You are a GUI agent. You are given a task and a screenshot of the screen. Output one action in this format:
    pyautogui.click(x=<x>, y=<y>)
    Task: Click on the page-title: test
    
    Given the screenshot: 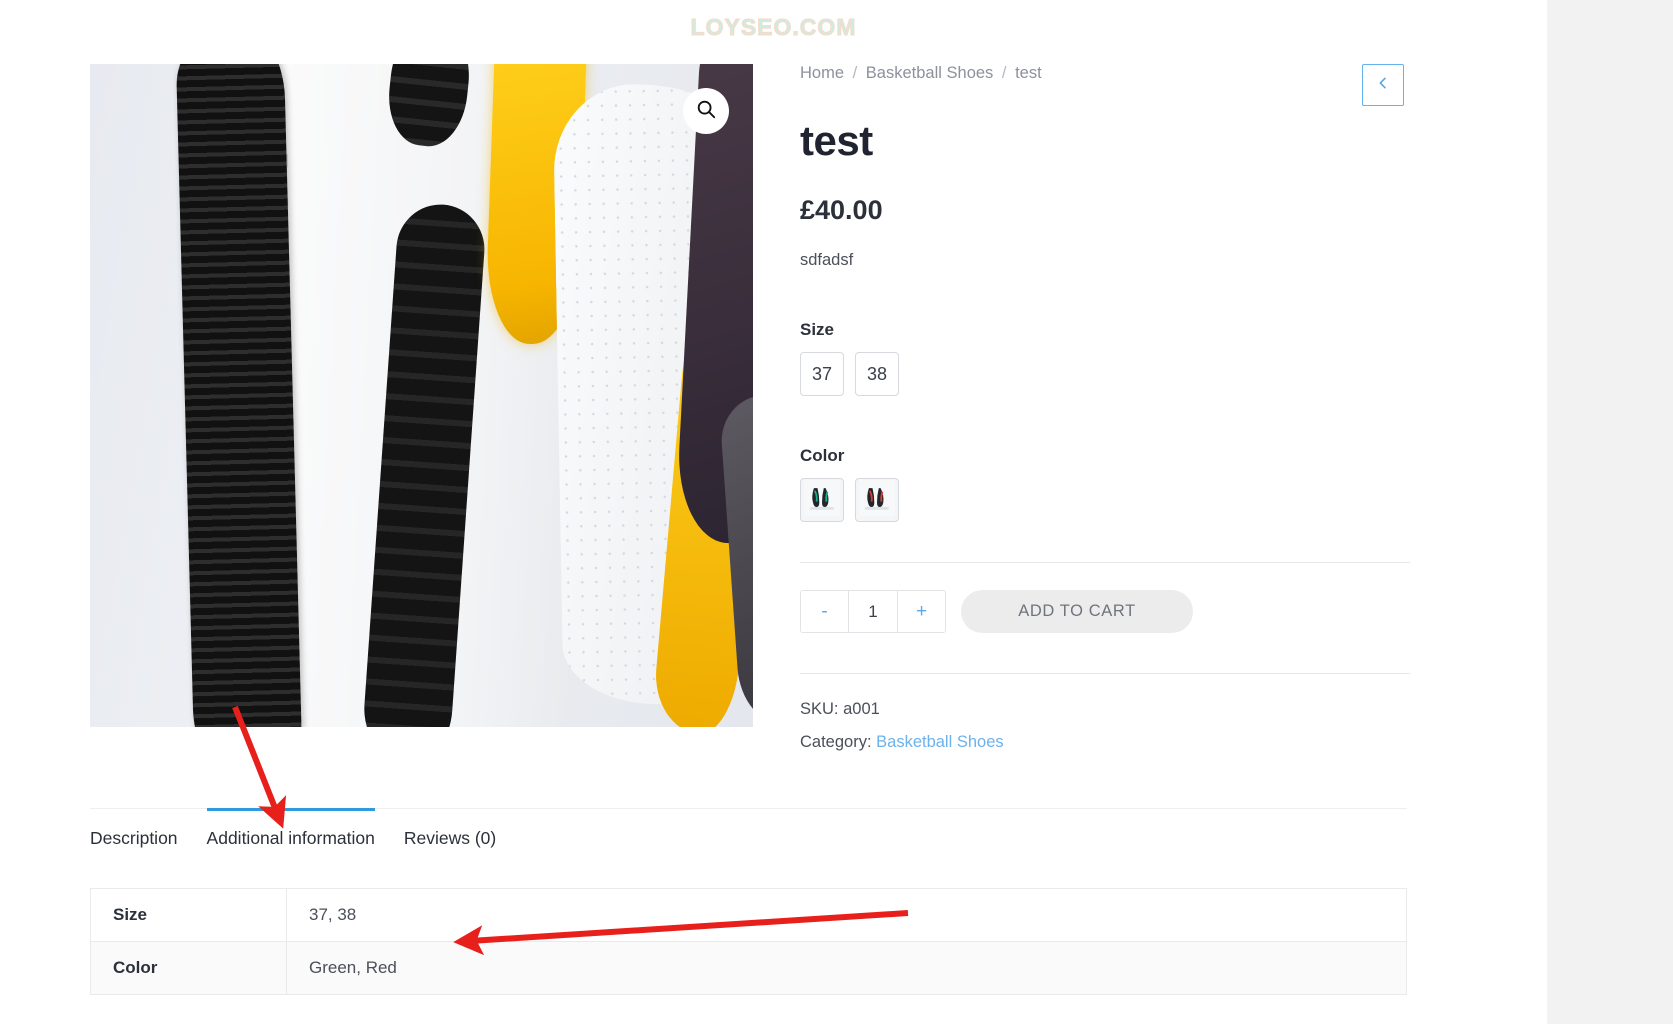 What is the action you would take?
    pyautogui.click(x=836, y=141)
    